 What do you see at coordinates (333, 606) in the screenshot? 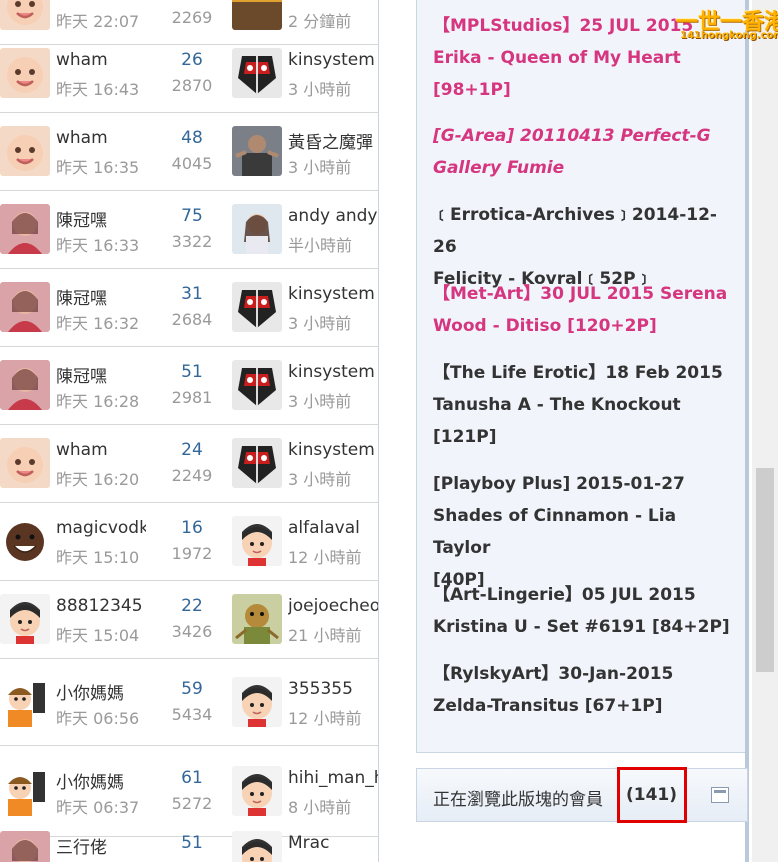
I see `last-poster-name: joejoecheor` at bounding box center [333, 606].